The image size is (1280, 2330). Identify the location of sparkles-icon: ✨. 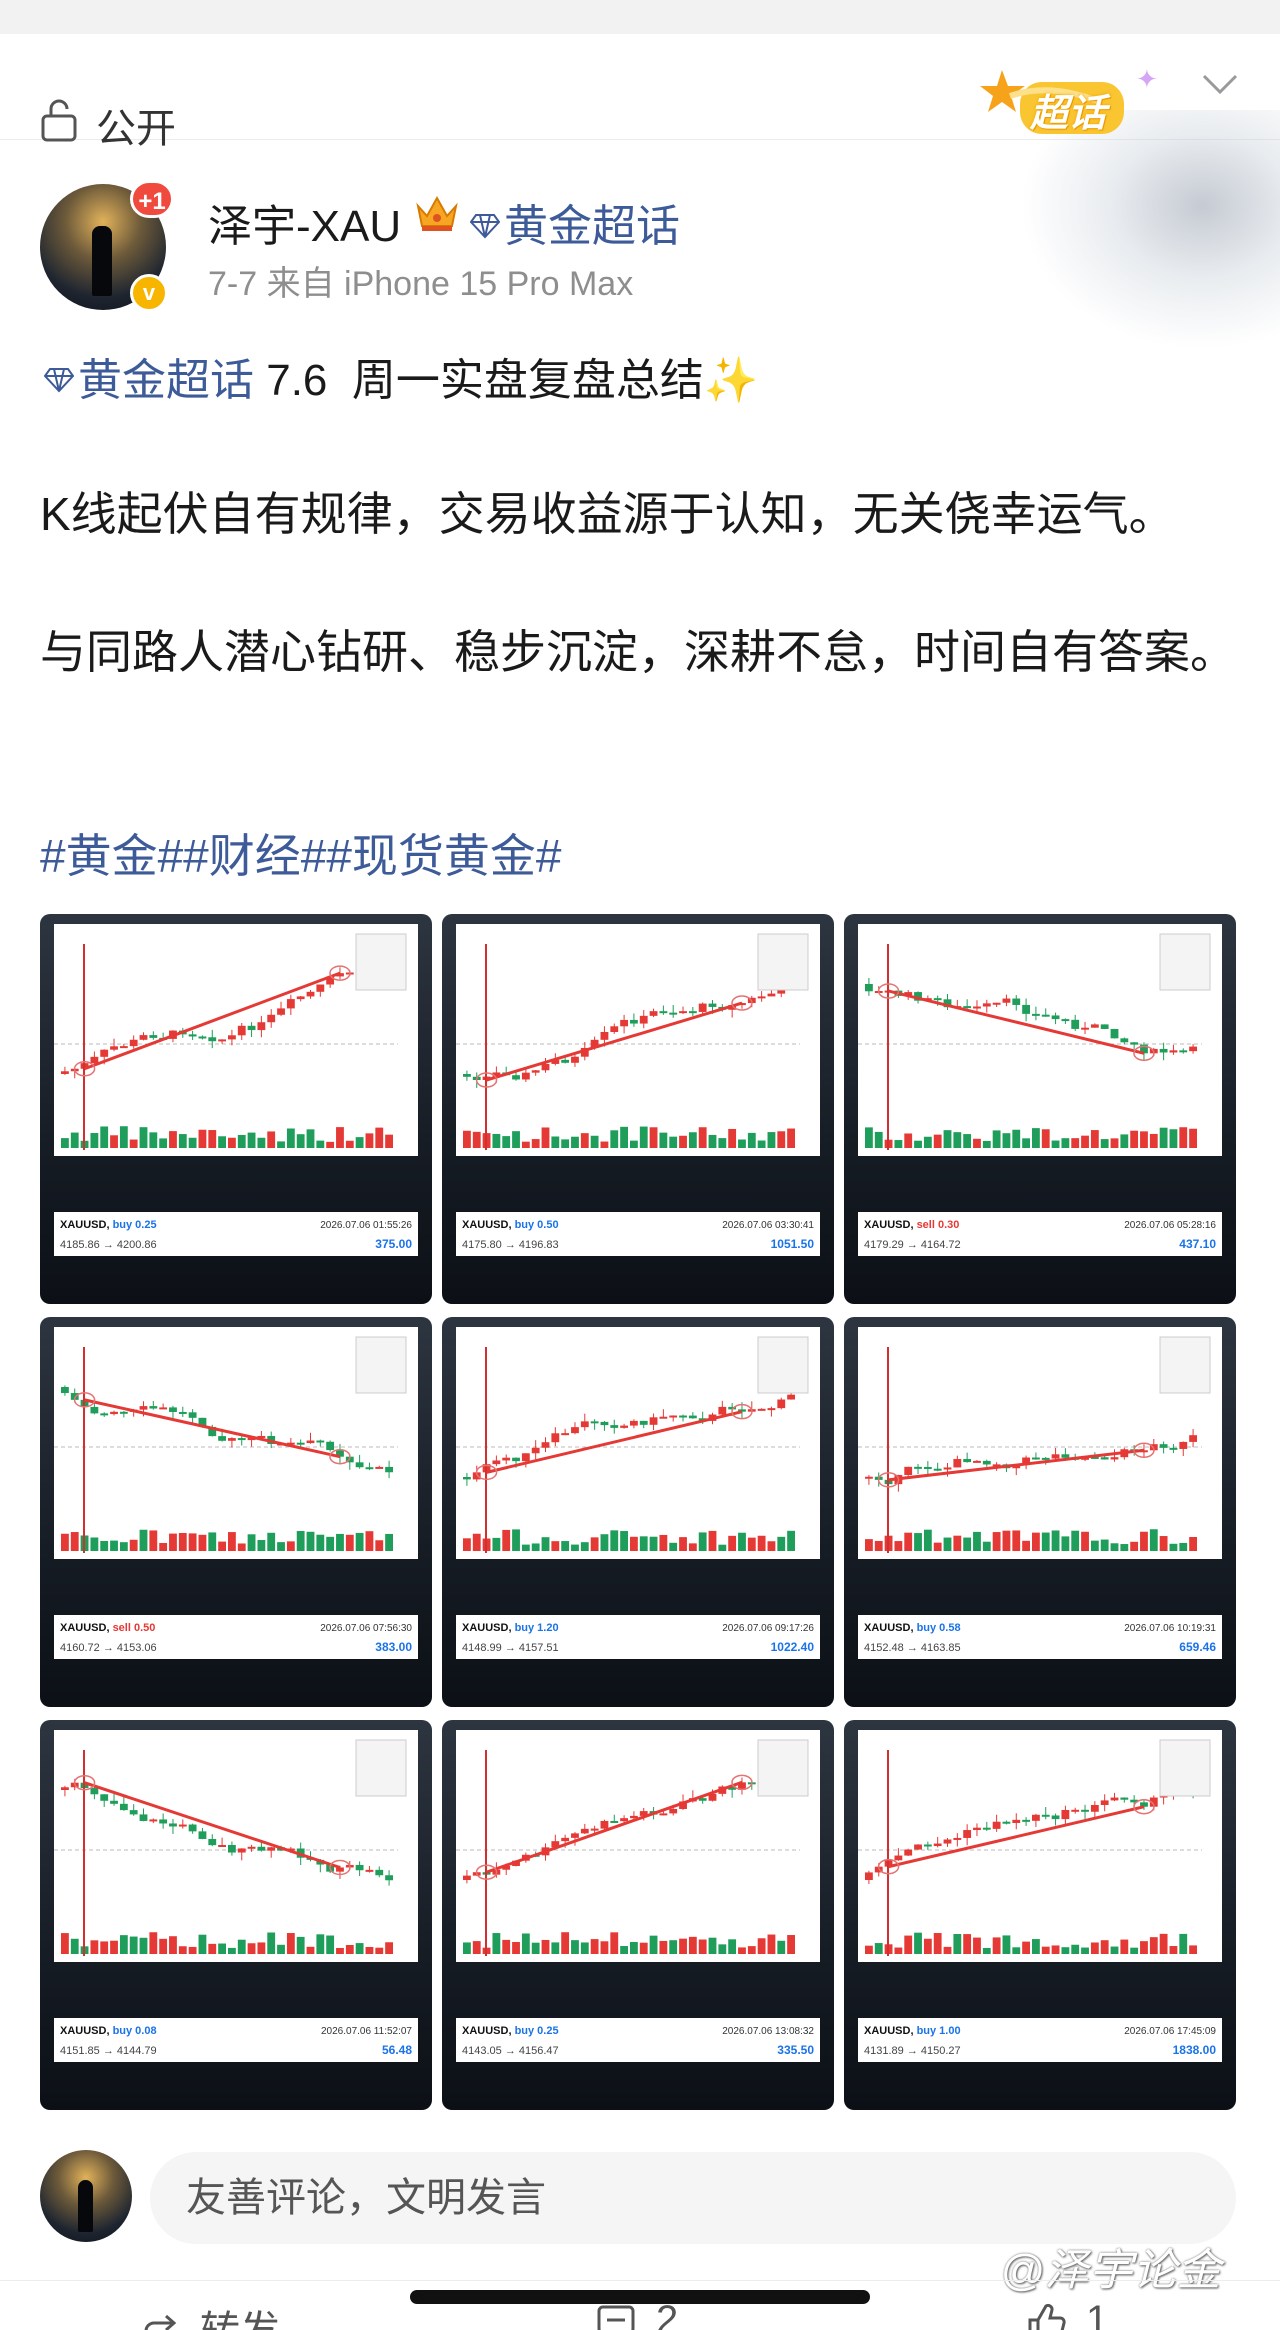
(731, 380).